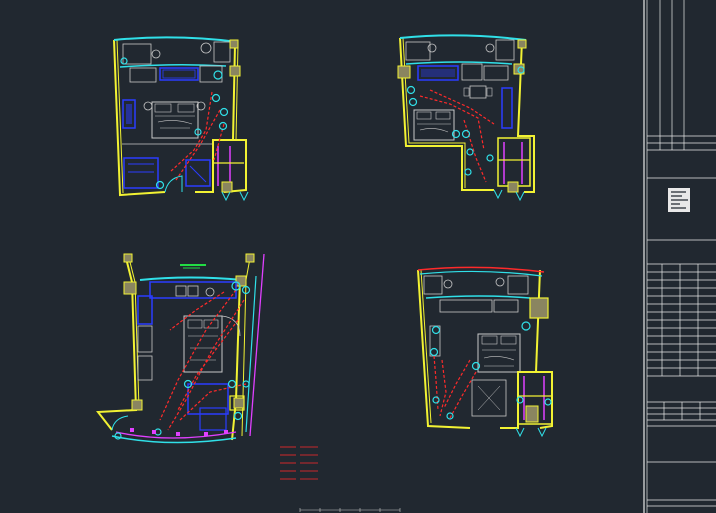  I want to click on title-block-table, so click(681, 320).